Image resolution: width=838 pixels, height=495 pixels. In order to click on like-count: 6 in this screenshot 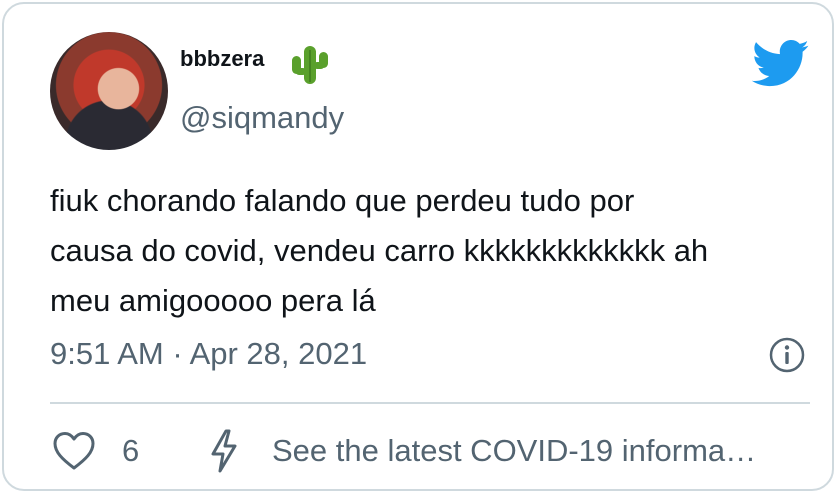, I will do `click(130, 451)`.